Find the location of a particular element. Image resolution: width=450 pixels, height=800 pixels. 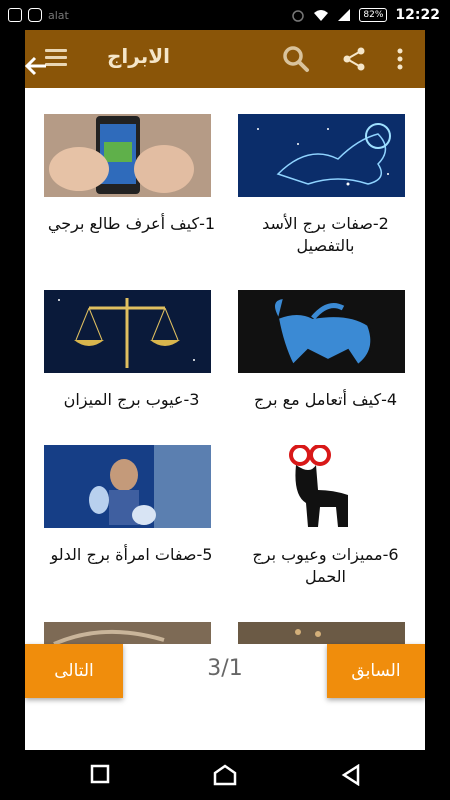

item-label: 4-كيف أتعامل مع برج is located at coordinates (325, 399).